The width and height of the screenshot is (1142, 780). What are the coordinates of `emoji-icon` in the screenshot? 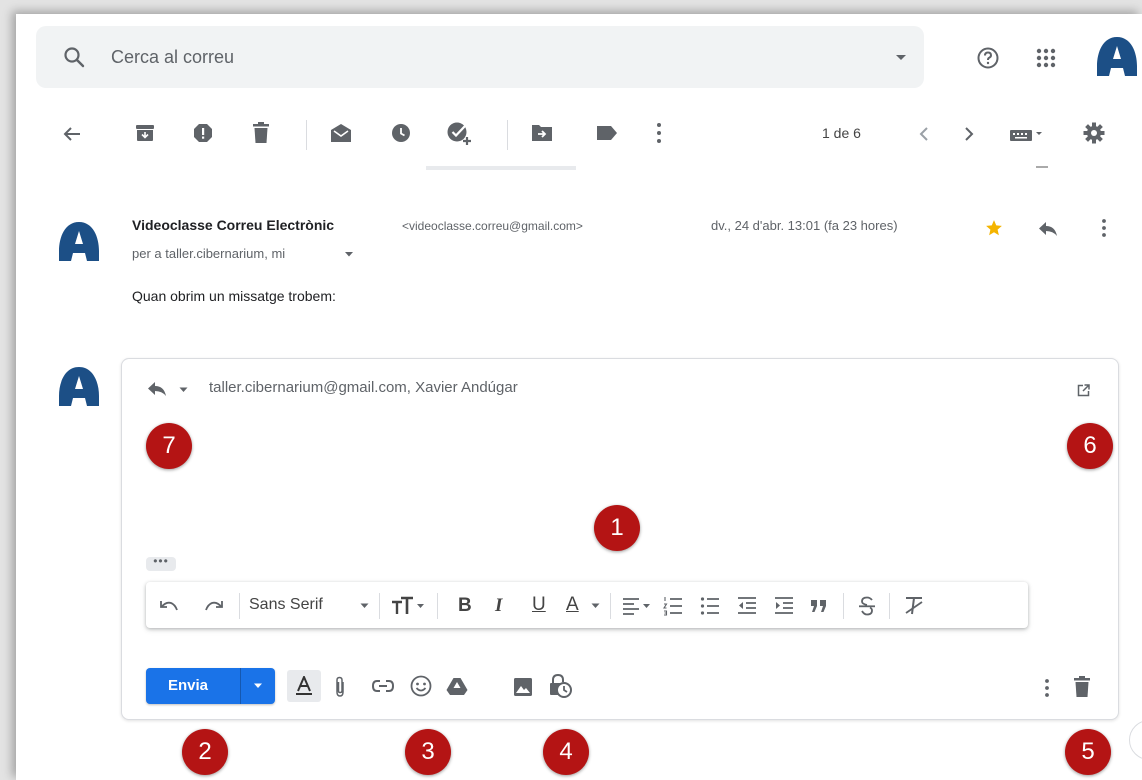 It's located at (421, 686).